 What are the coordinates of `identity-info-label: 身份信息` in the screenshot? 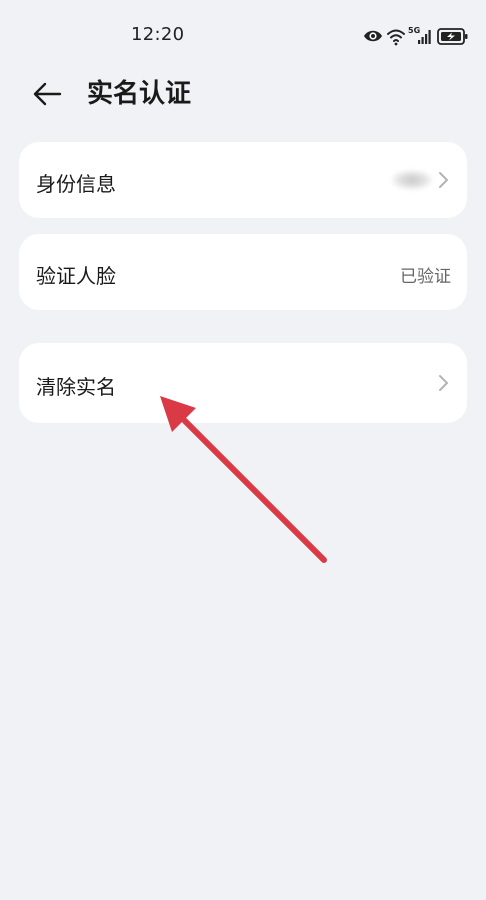 It's located at (76, 184).